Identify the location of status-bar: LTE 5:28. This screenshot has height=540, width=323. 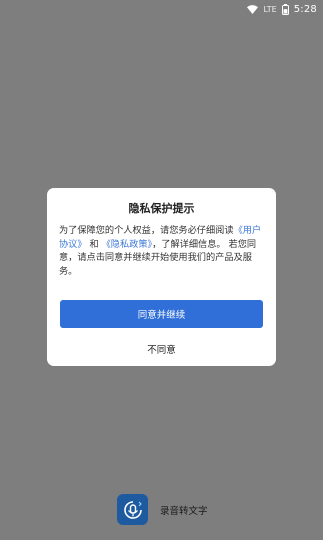
(161, 9).